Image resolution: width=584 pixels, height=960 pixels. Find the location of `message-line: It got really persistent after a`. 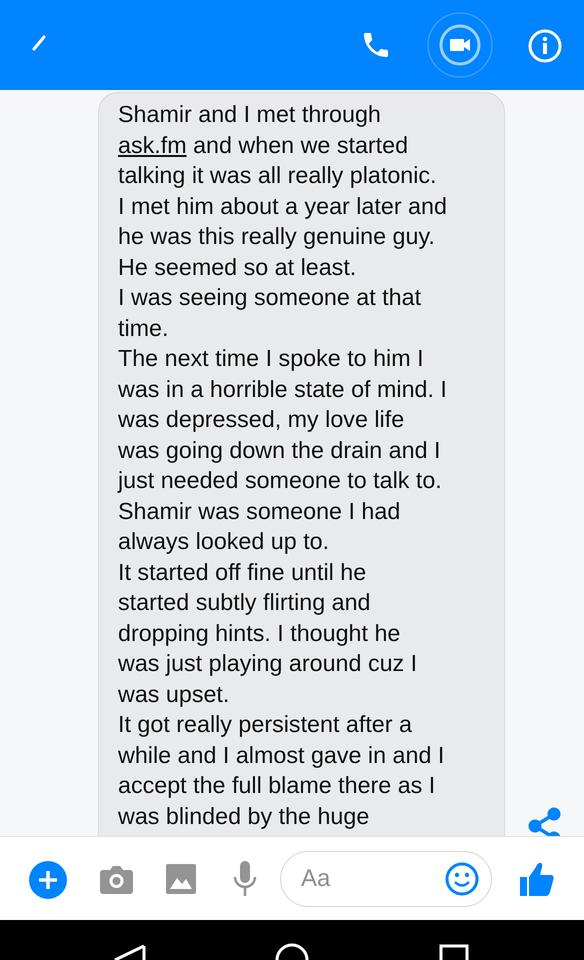

message-line: It got really persistent after a is located at coordinates (265, 724).